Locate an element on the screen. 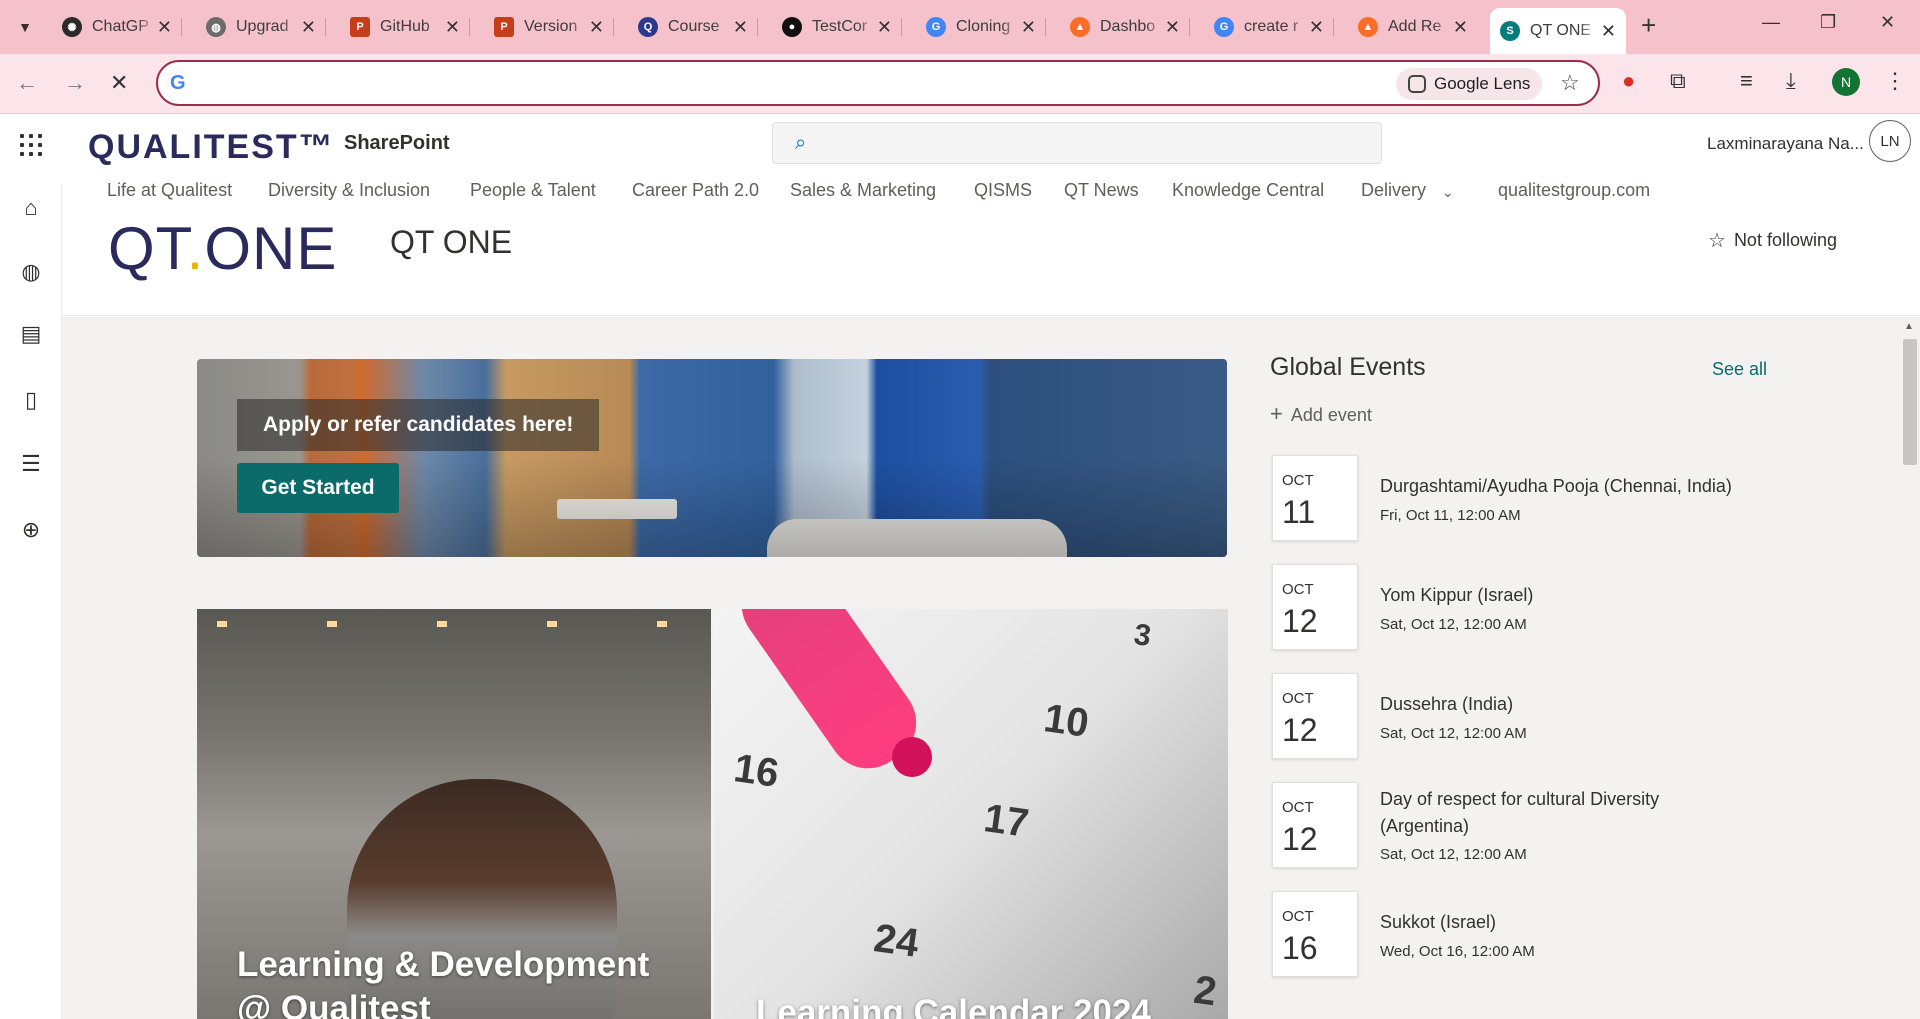  hub-link-people-talent: People & Talent is located at coordinates (533, 190).